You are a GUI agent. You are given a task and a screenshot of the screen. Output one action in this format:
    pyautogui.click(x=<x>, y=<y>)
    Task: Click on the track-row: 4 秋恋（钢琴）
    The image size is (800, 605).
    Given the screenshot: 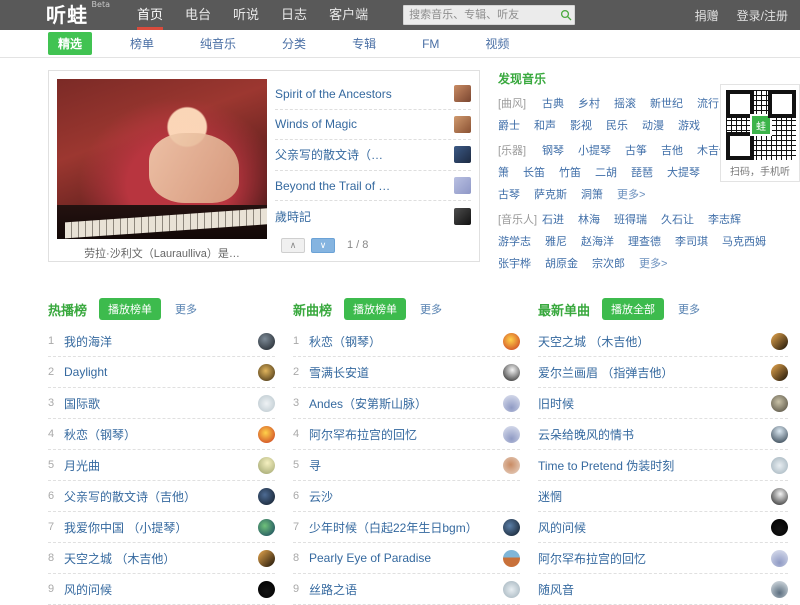 What is the action you would take?
    pyautogui.click(x=161, y=434)
    